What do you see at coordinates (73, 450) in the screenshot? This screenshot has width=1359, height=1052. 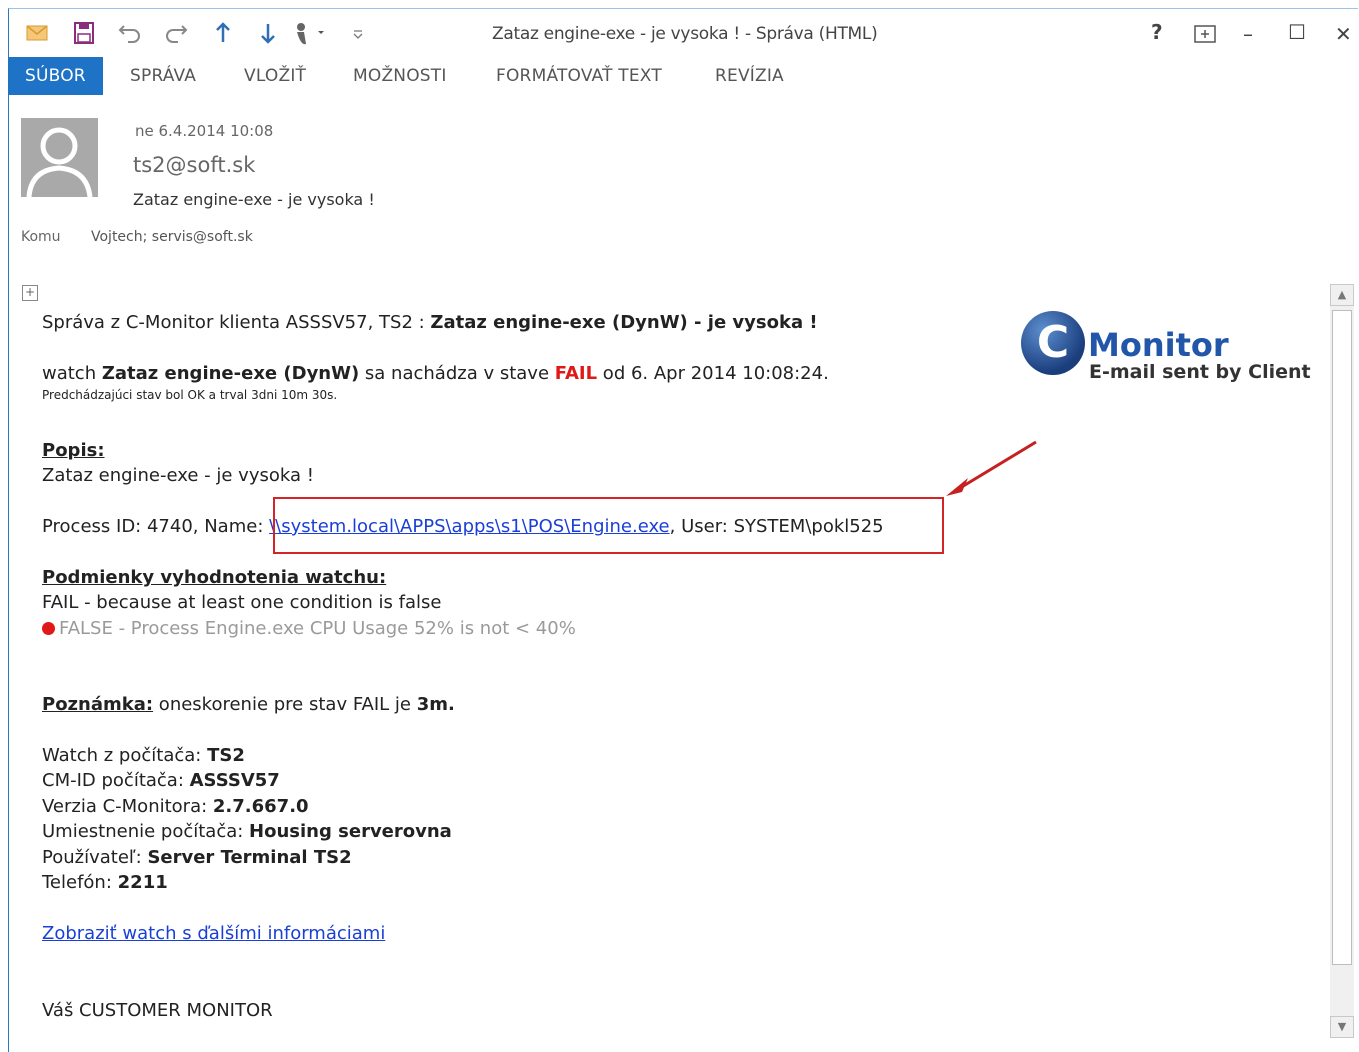 I see `popis-heading: Popis:` at bounding box center [73, 450].